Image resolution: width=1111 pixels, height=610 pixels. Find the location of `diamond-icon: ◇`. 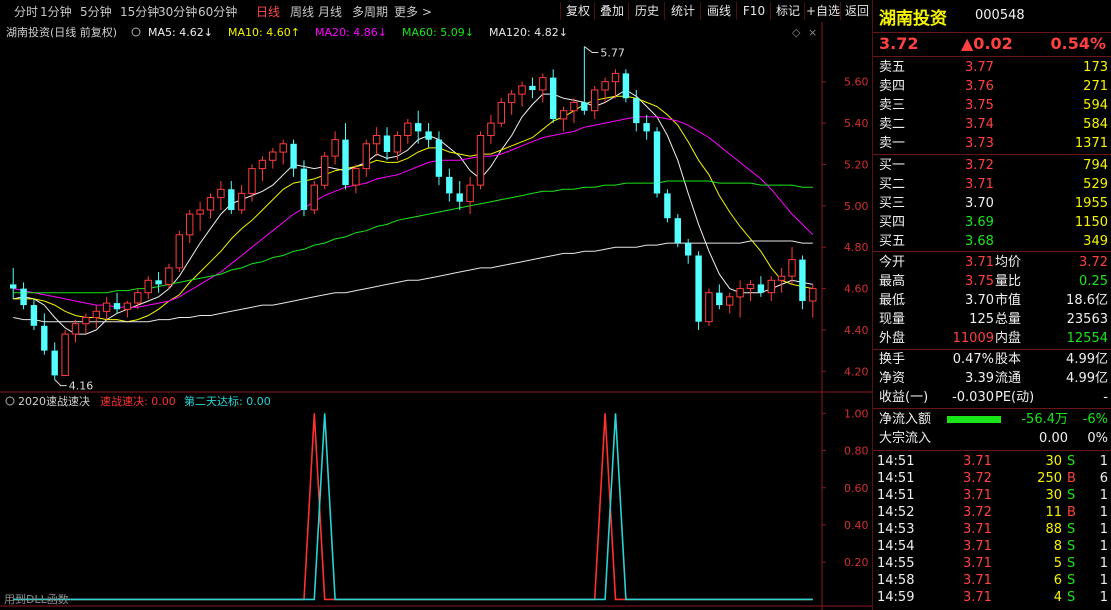

diamond-icon: ◇ is located at coordinates (796, 32).